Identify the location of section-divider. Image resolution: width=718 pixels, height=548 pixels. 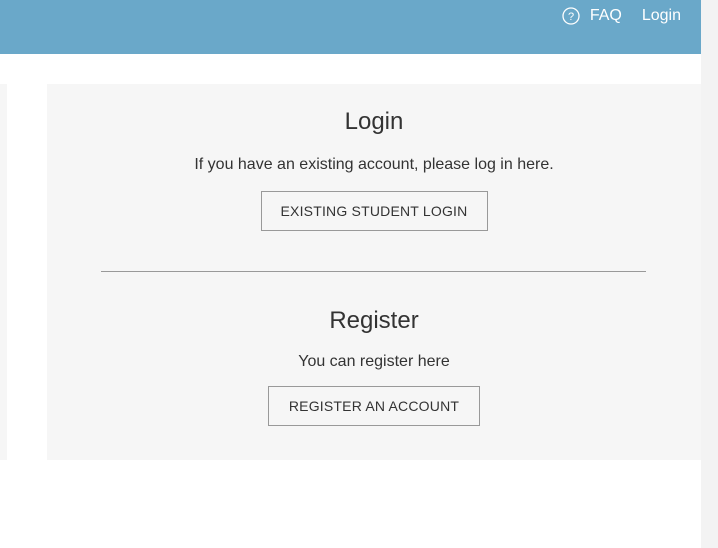
(373, 271).